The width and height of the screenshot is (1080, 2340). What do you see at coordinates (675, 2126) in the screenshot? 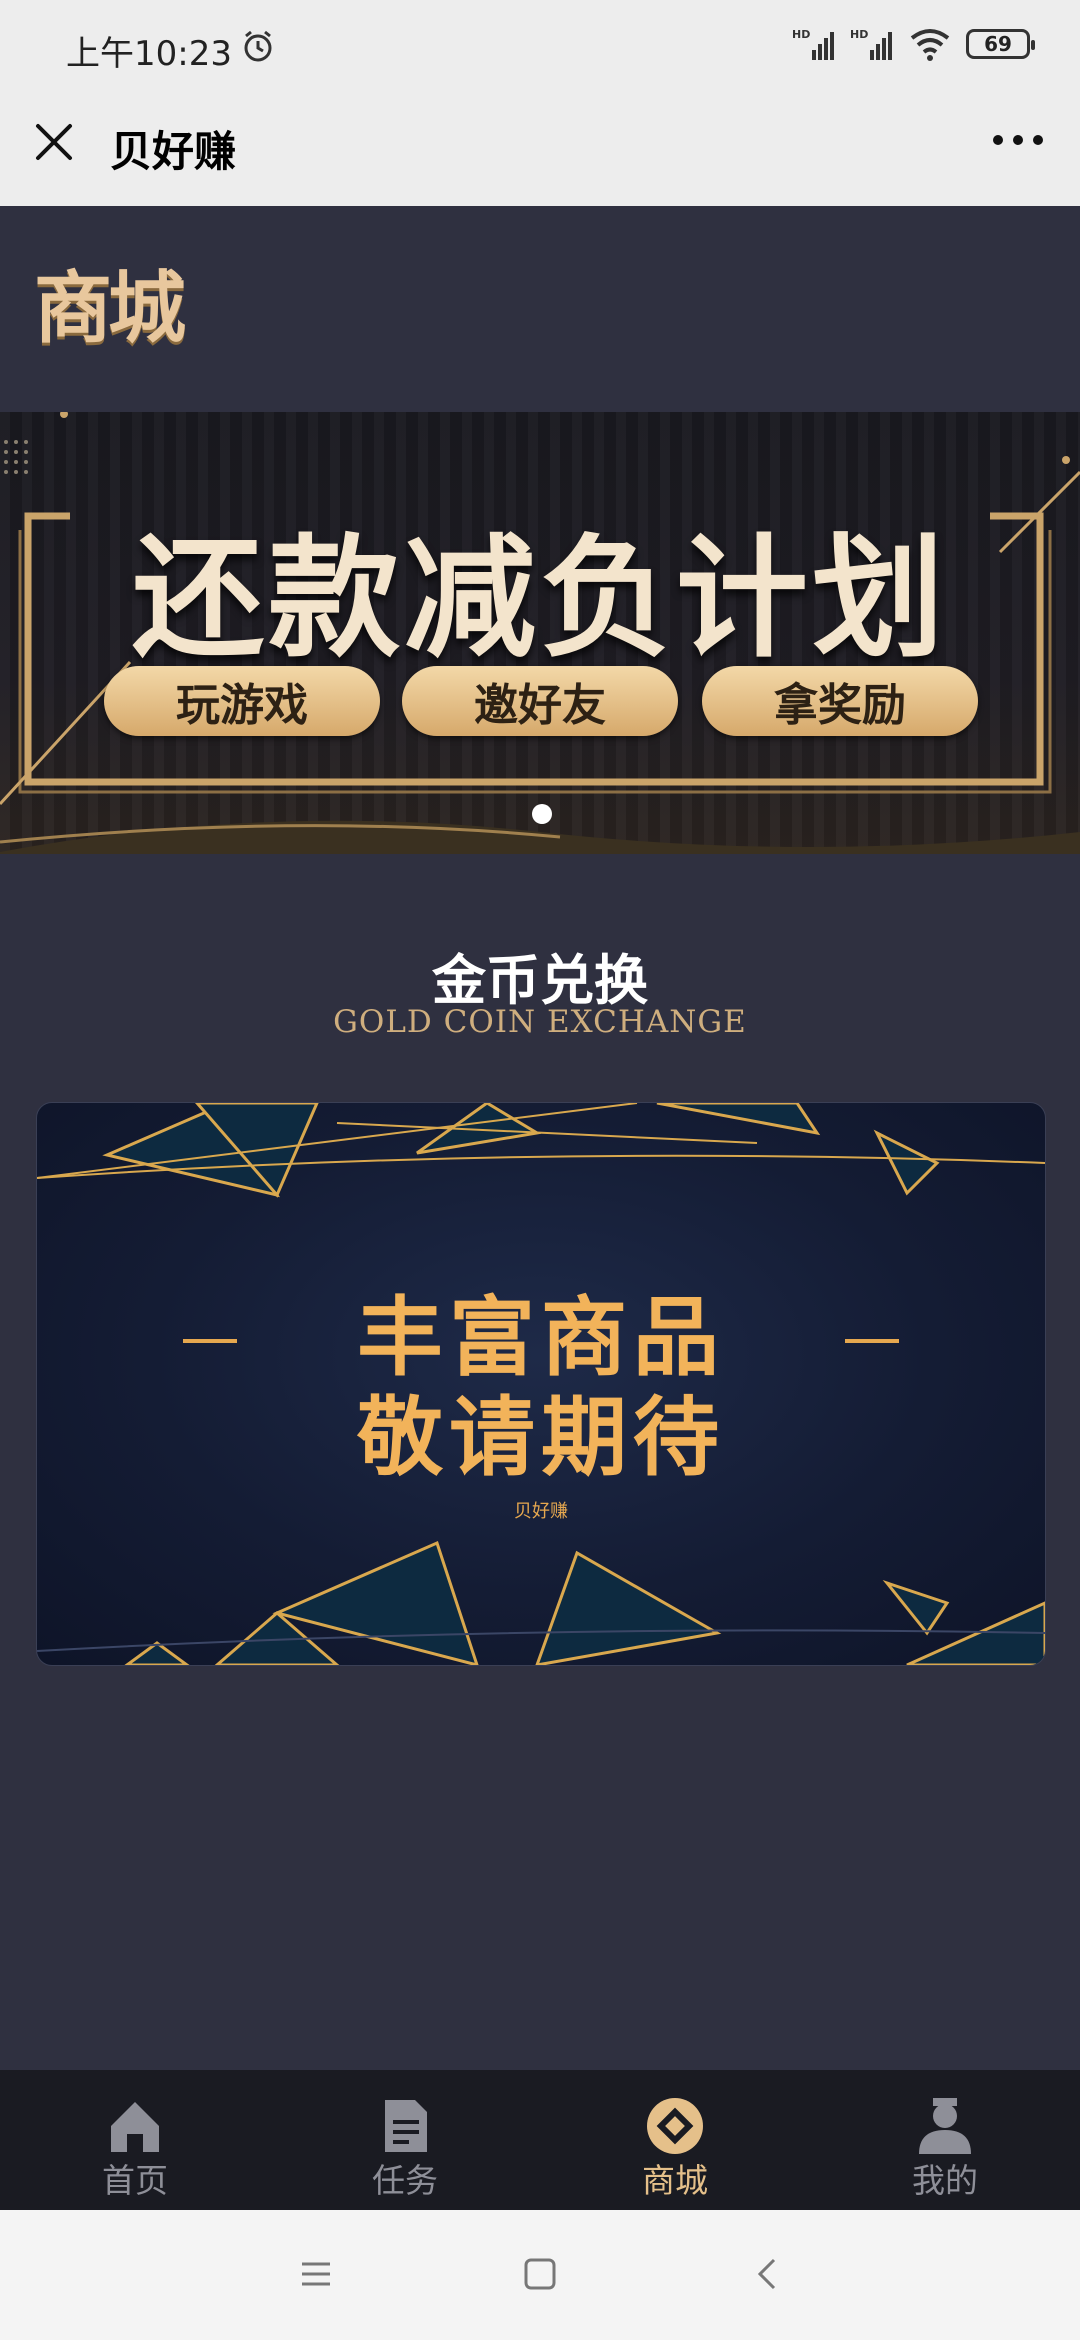
I see `mall-icon` at bounding box center [675, 2126].